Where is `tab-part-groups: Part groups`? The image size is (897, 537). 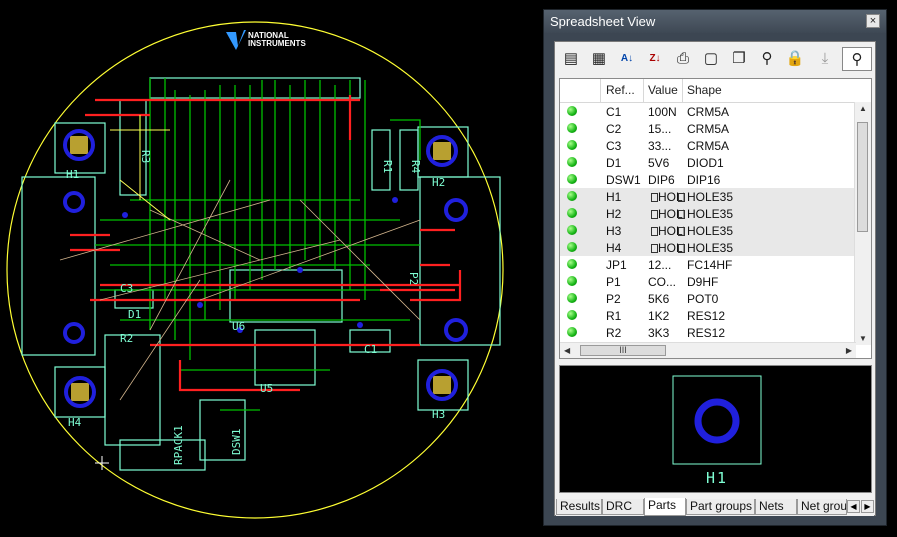
tab-part-groups: Part groups is located at coordinates (720, 507).